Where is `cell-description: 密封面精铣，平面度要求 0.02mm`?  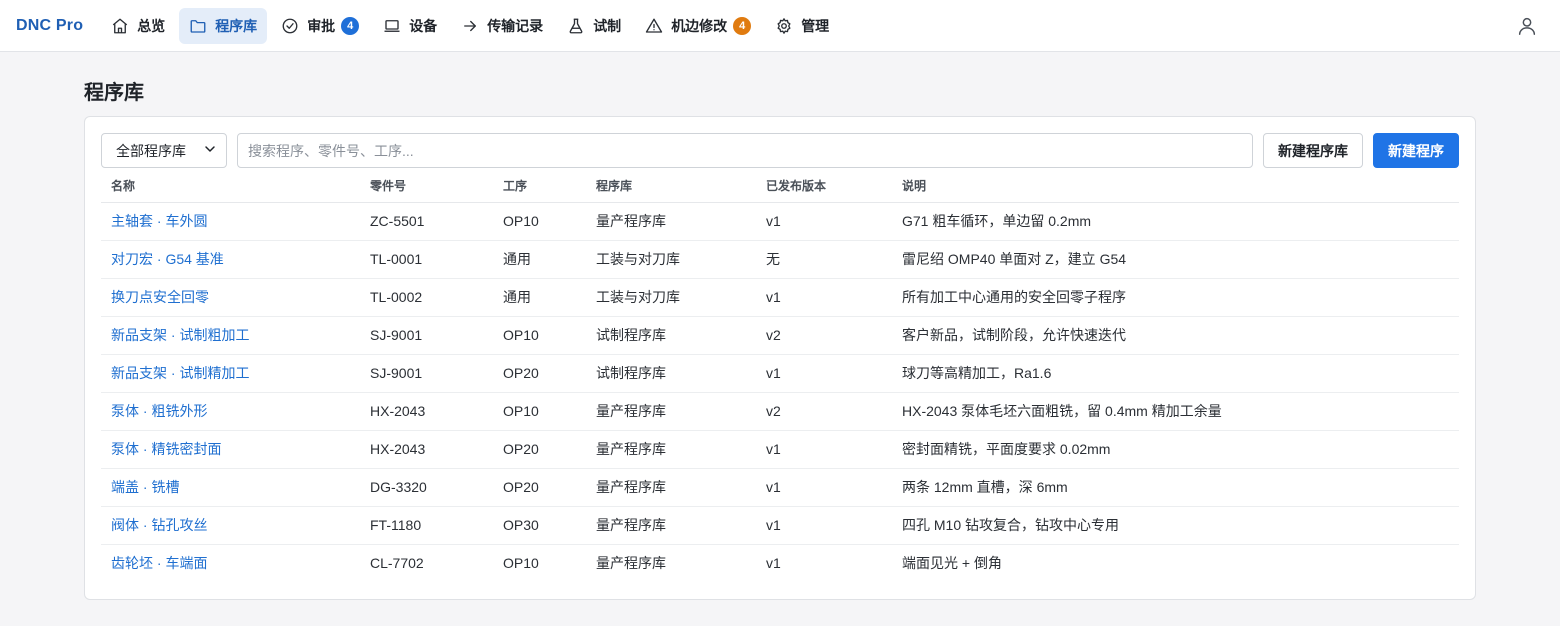 cell-description: 密封面精铣，平面度要求 0.02mm is located at coordinates (1175, 449).